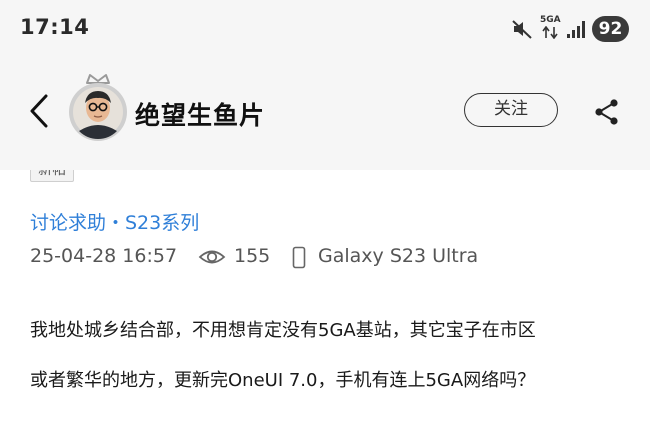  I want to click on follow-button: 关注, so click(511, 110).